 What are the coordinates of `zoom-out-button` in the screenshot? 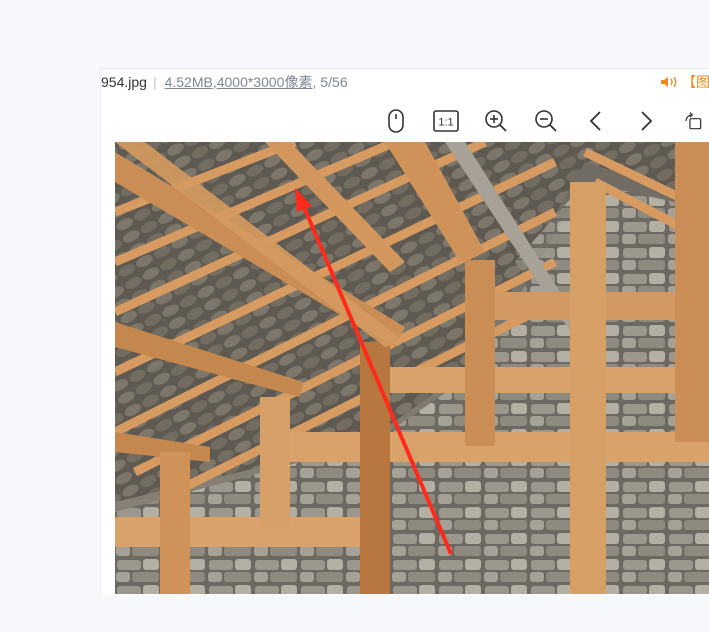 It's located at (546, 121).